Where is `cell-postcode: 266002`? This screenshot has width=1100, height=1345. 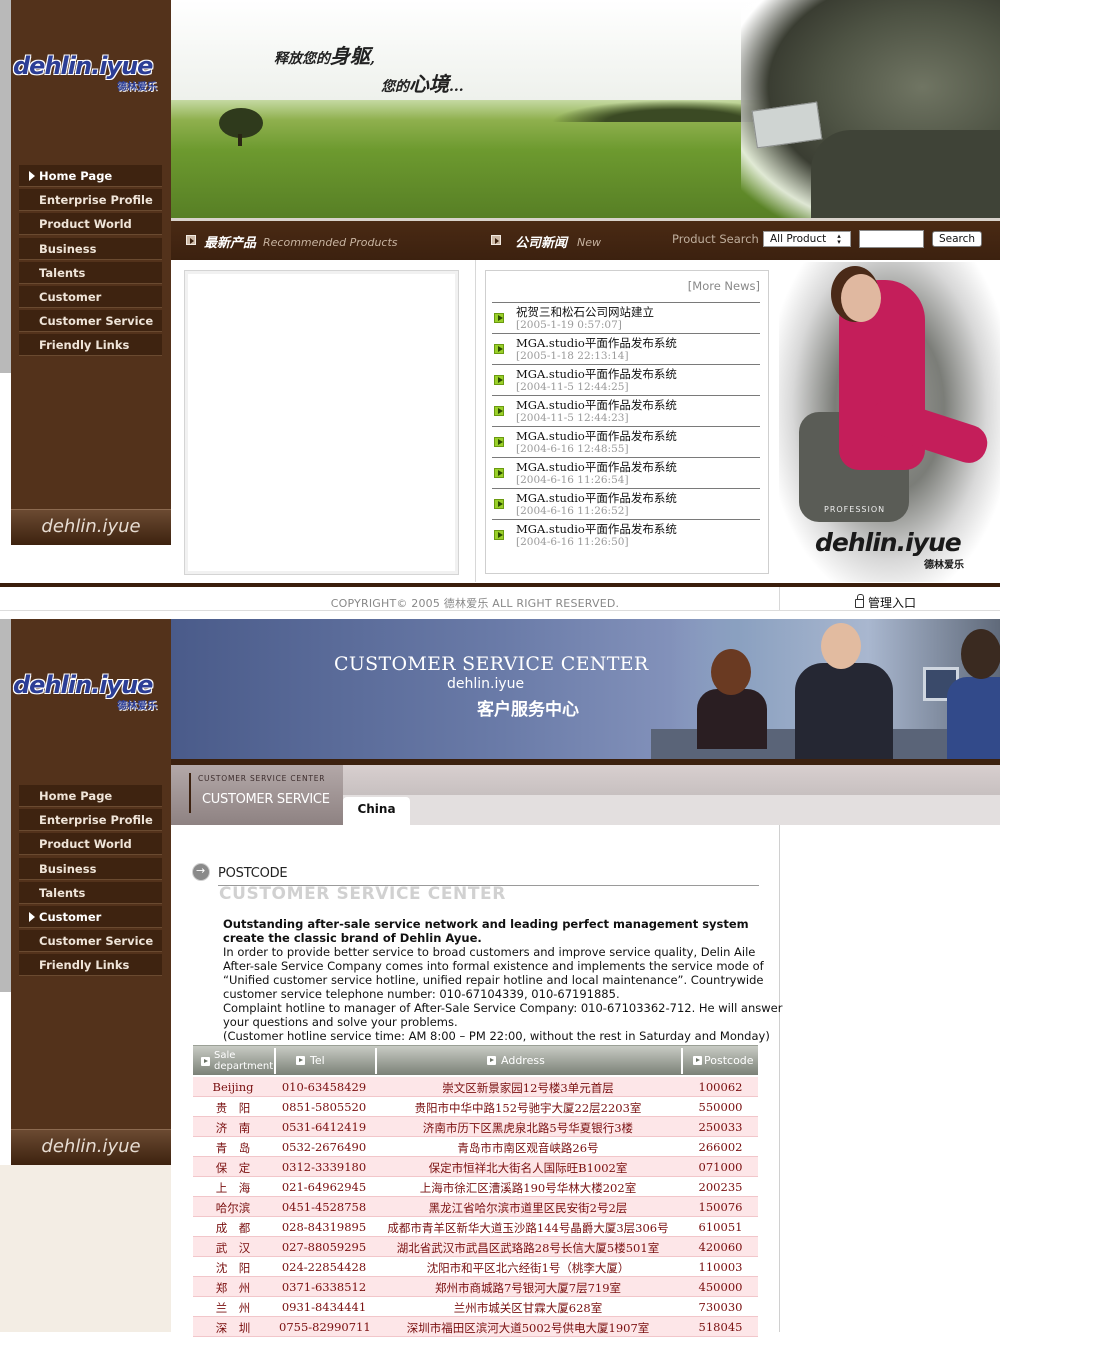
cell-postcode: 266002 is located at coordinates (720, 1147).